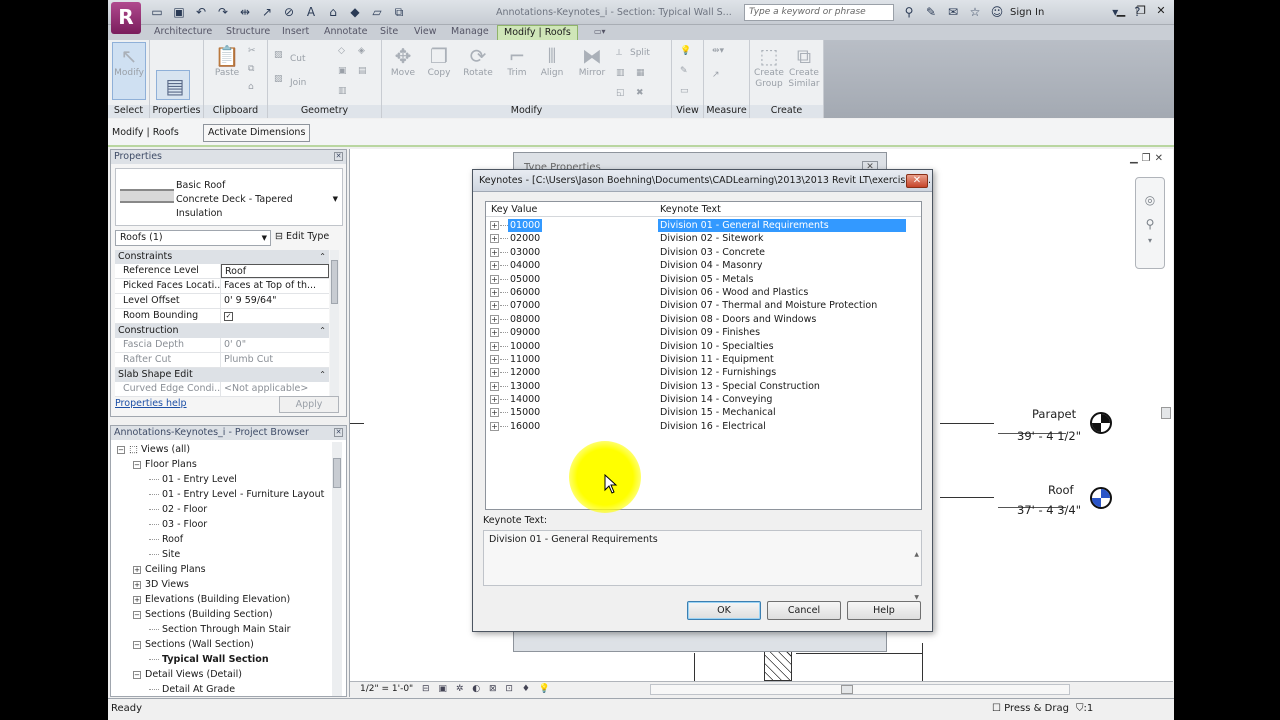  What do you see at coordinates (298, 59) in the screenshot?
I see `cut-geometry-button: Cut` at bounding box center [298, 59].